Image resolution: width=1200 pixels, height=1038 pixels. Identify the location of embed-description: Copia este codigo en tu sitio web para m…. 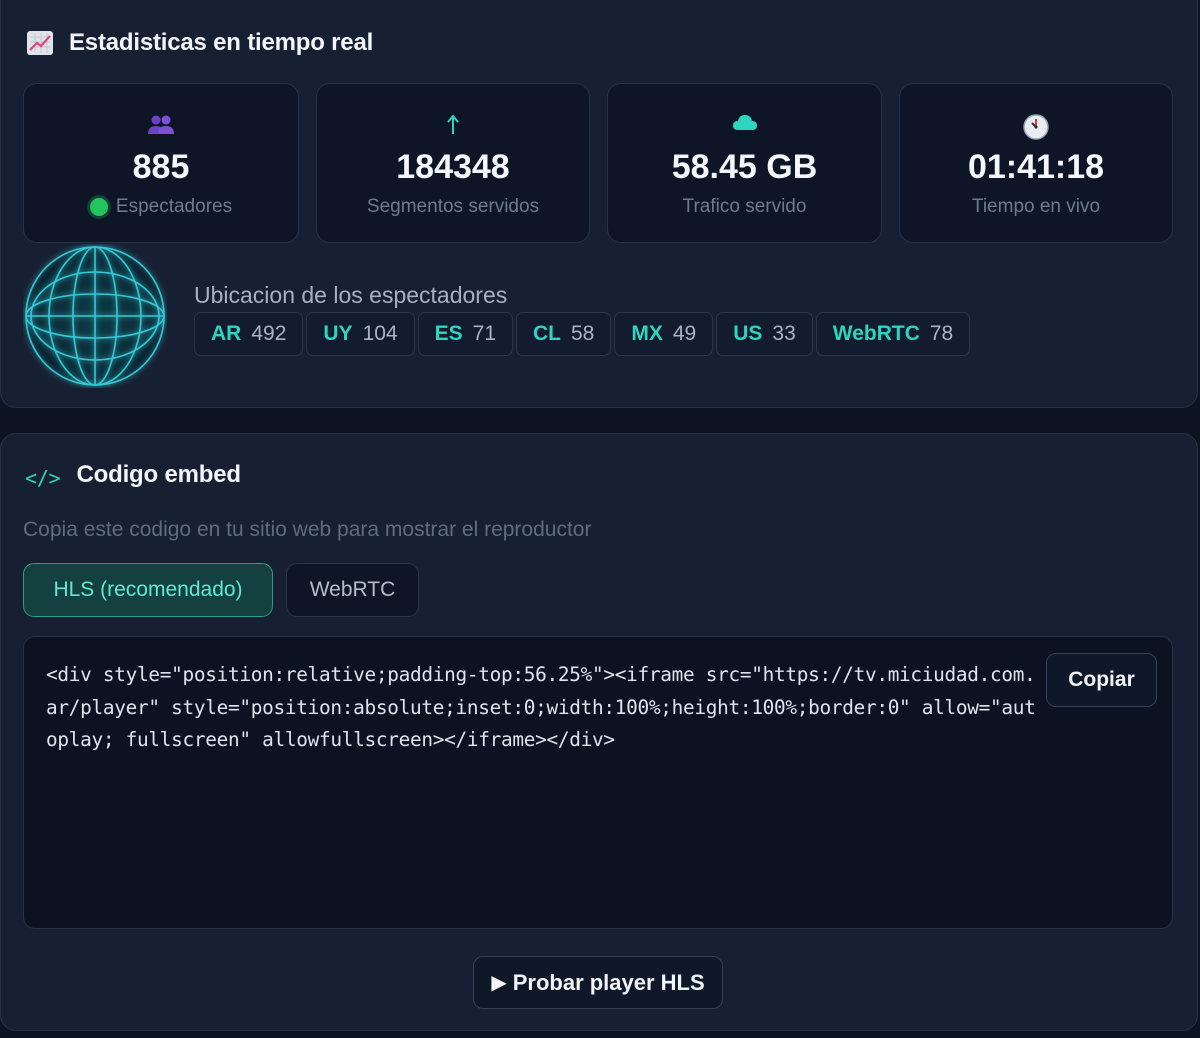
(307, 529).